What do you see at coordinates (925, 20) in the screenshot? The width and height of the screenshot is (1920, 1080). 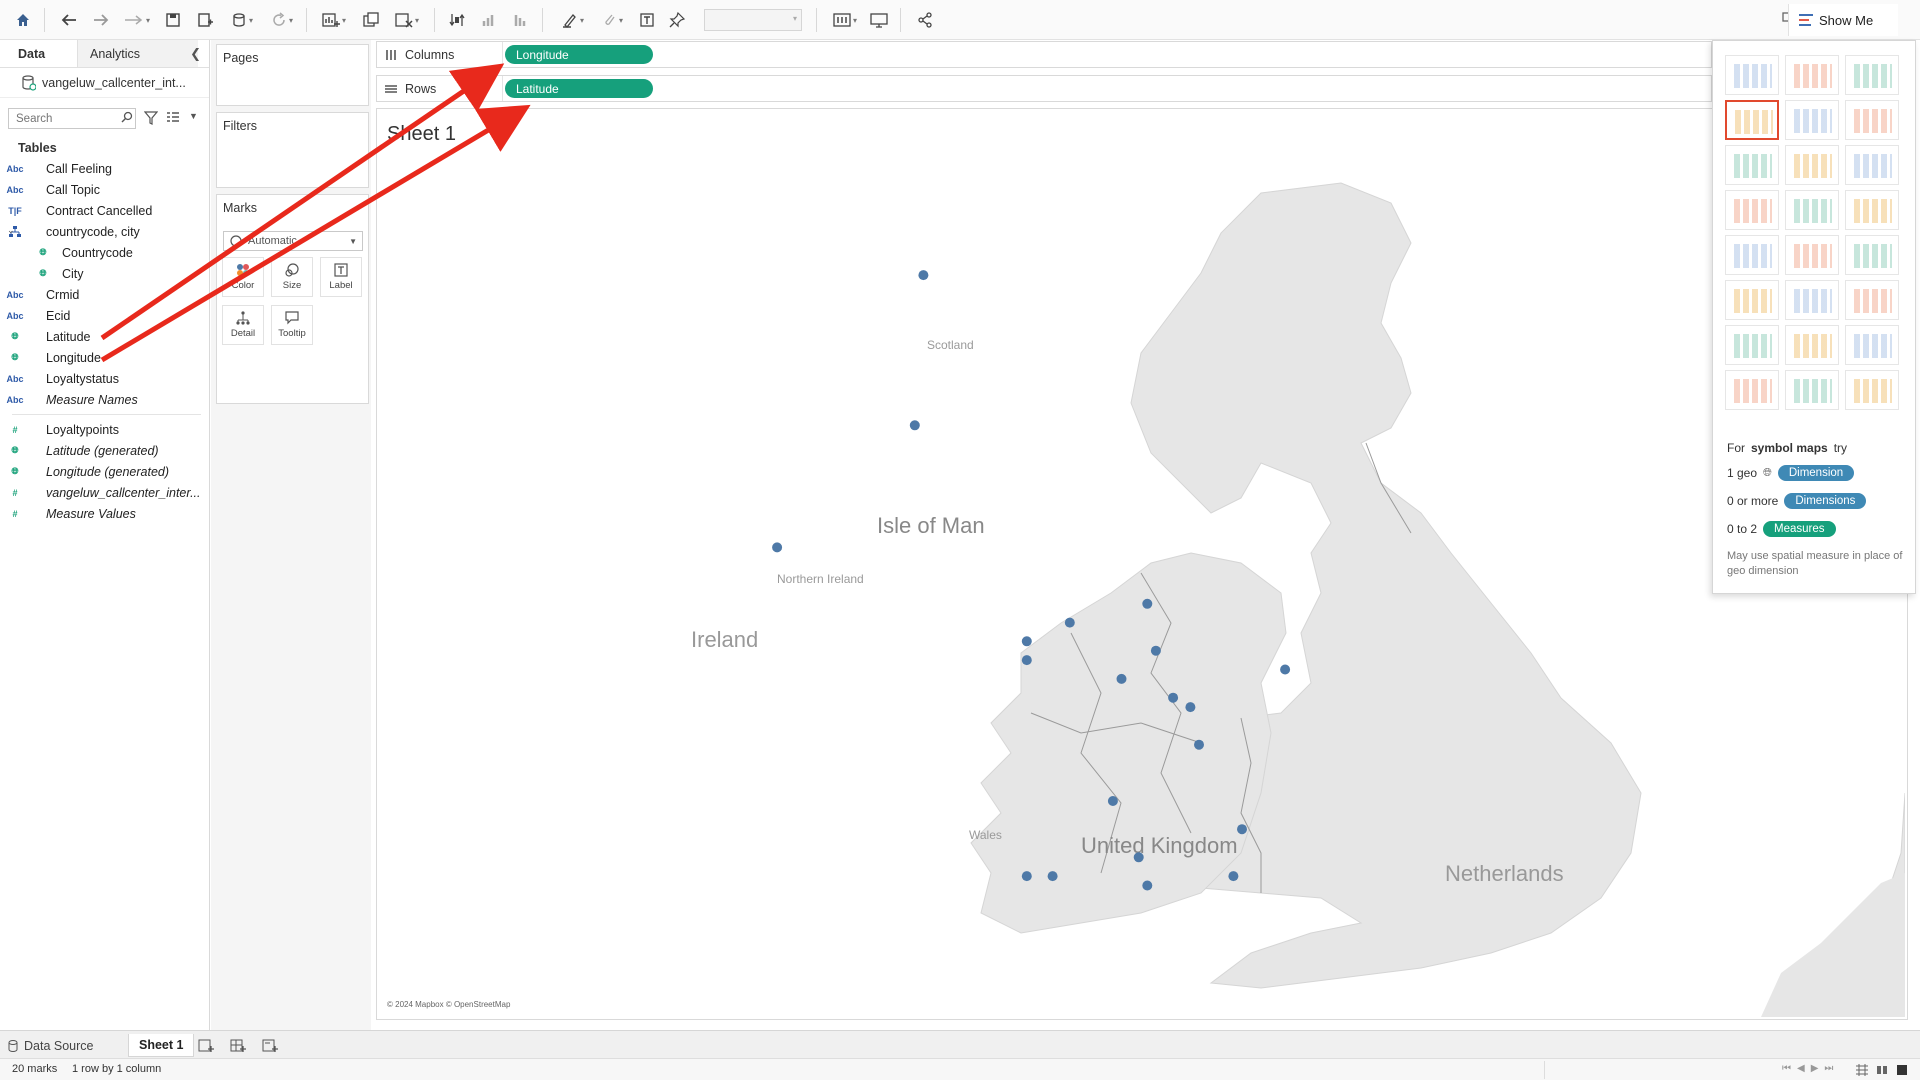 I see `share-icon` at bounding box center [925, 20].